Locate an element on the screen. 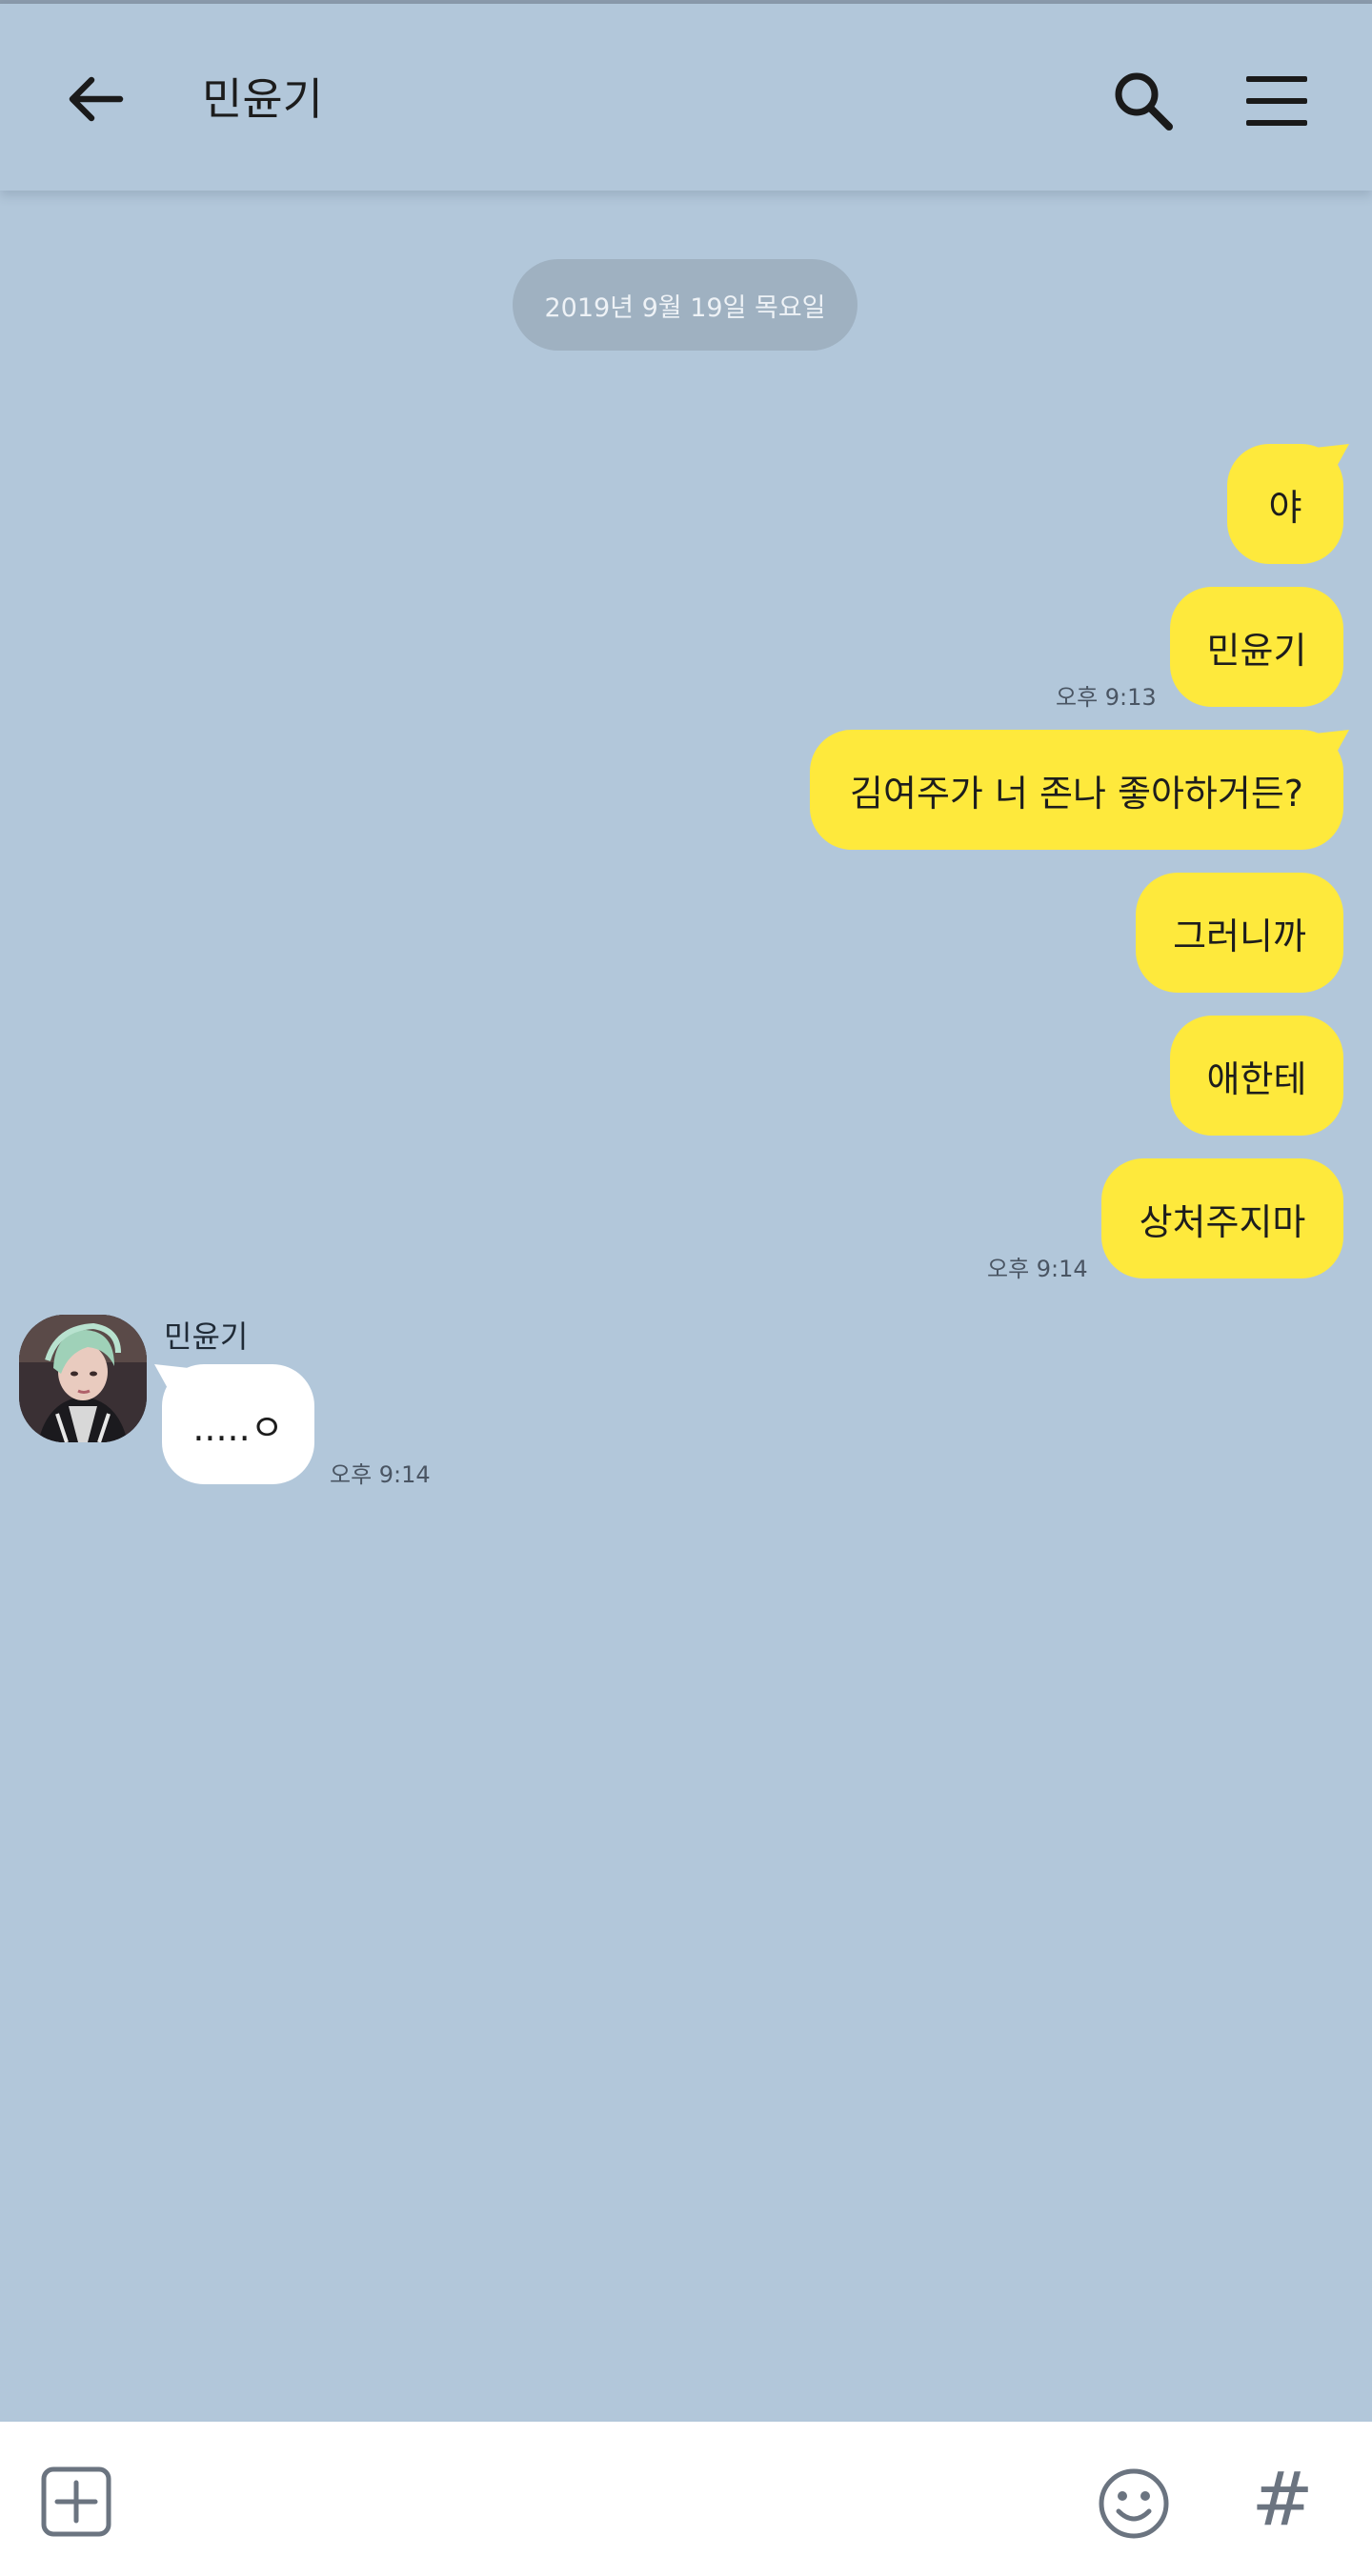 This screenshot has width=1372, height=2576. chat-header: 민윤기 is located at coordinates (686, 98).